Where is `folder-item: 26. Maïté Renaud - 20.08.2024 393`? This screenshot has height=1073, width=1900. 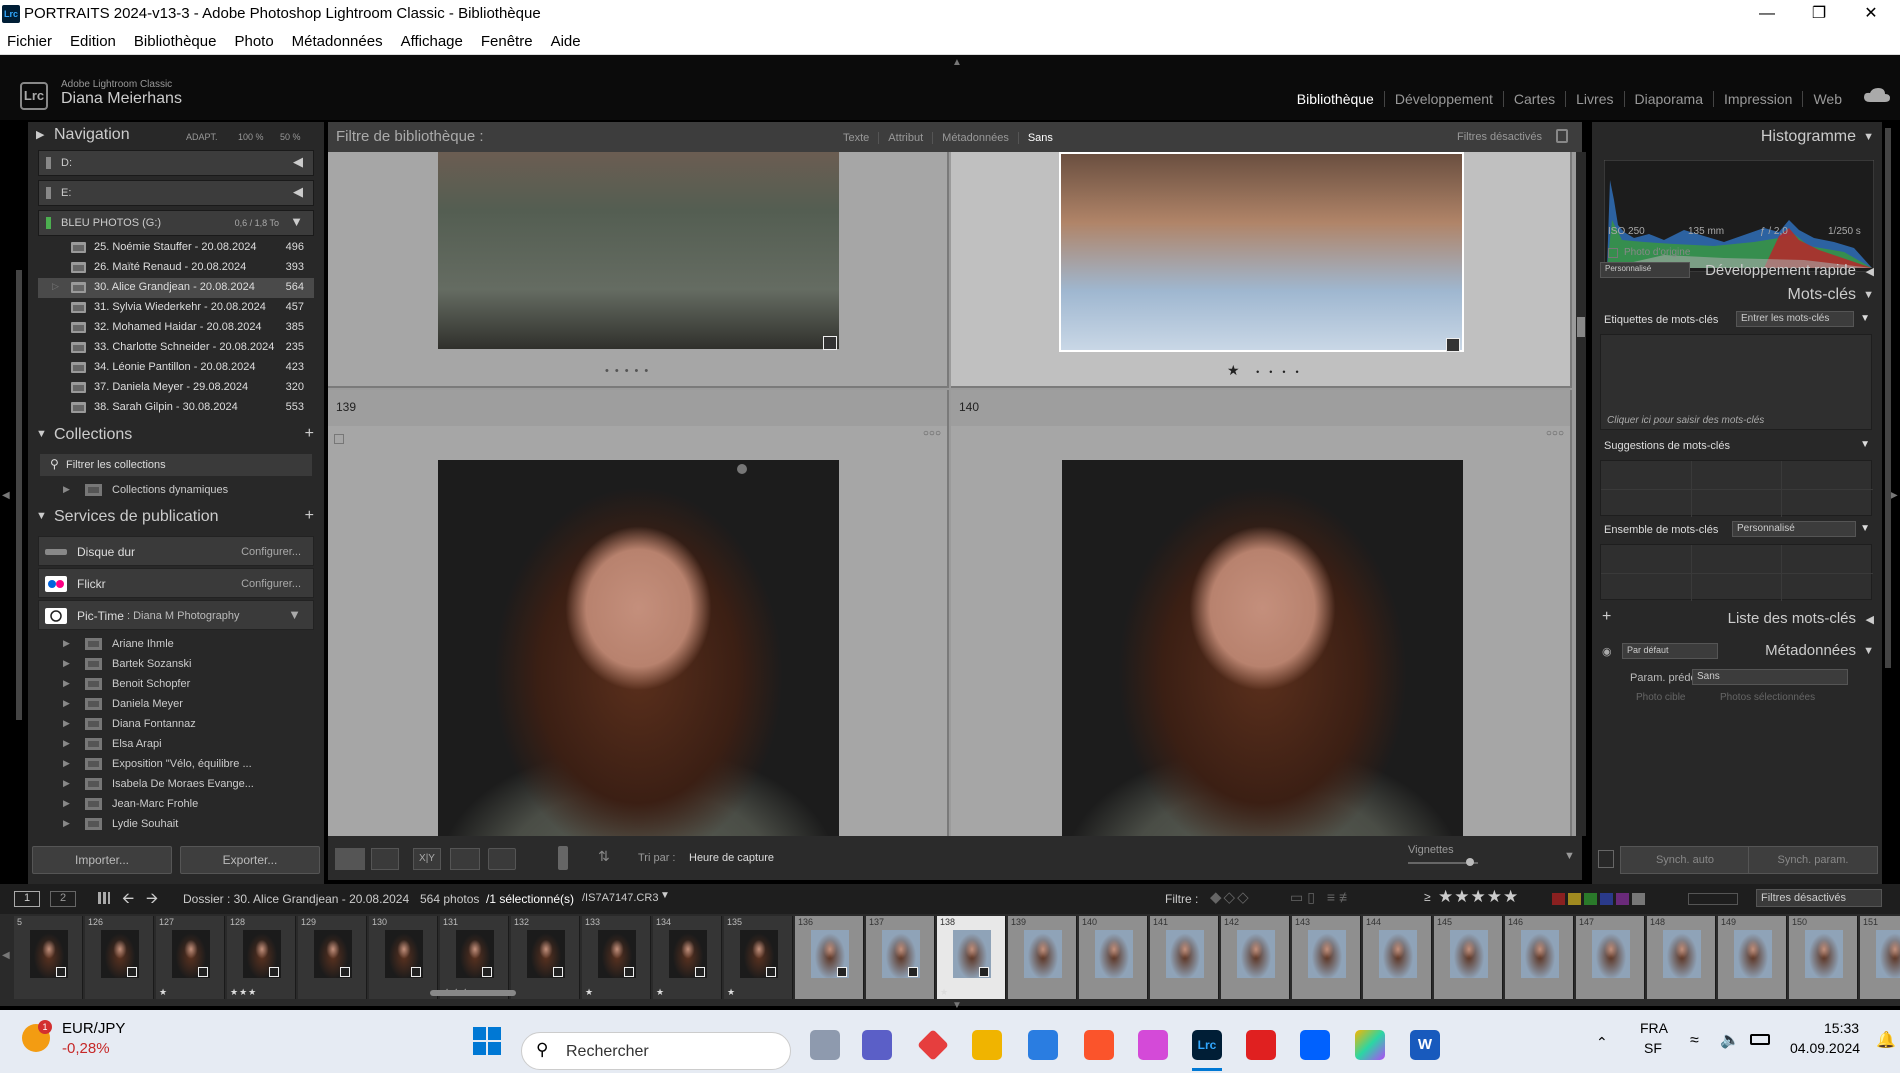
folder-item: 26. Maïté Renaud - 20.08.2024 393 is located at coordinates (176, 268).